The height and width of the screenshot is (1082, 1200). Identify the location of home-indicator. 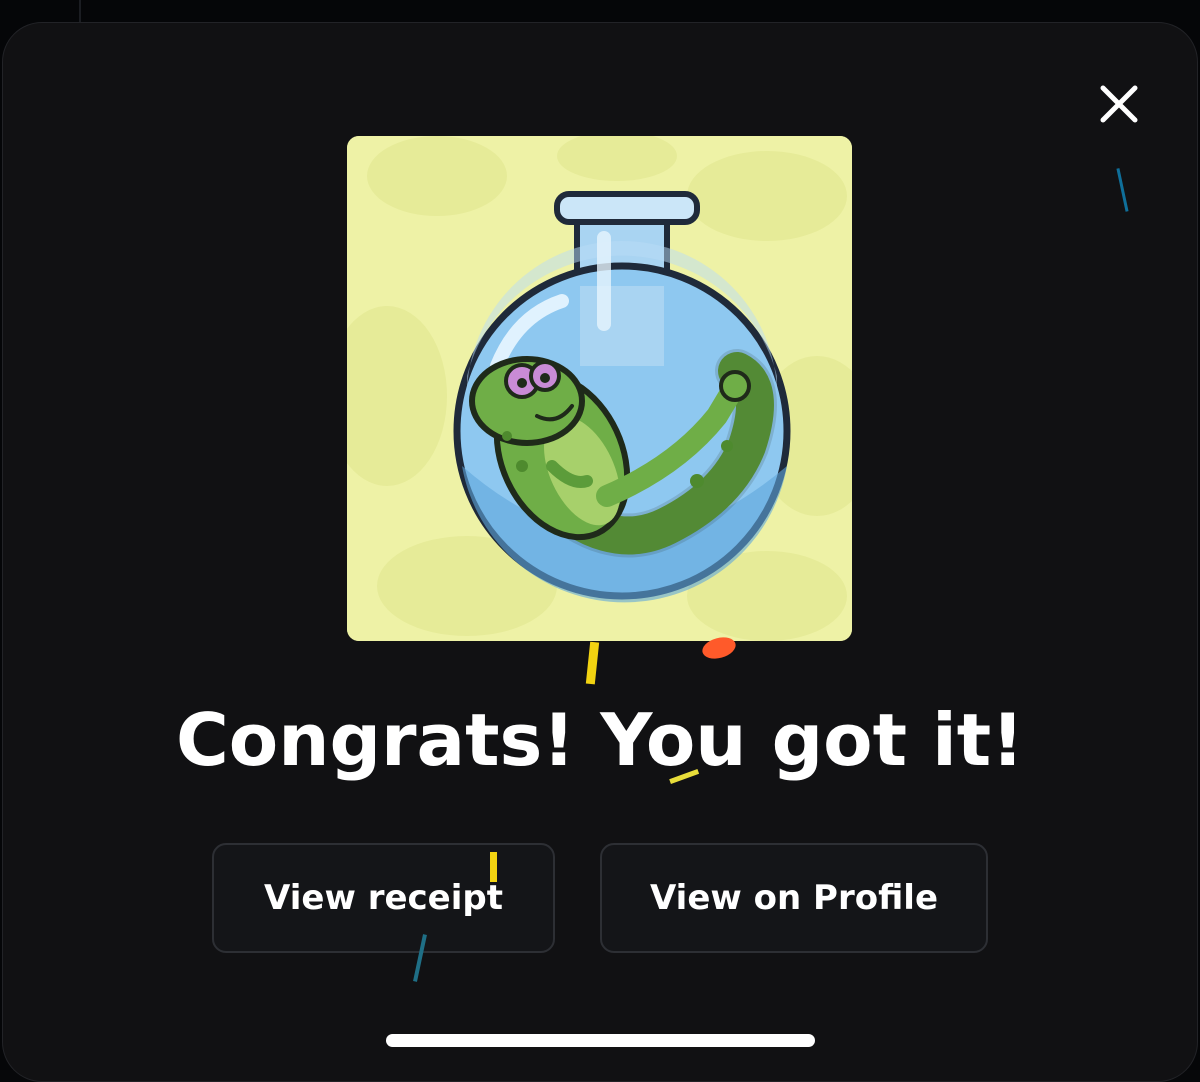
(600, 1040).